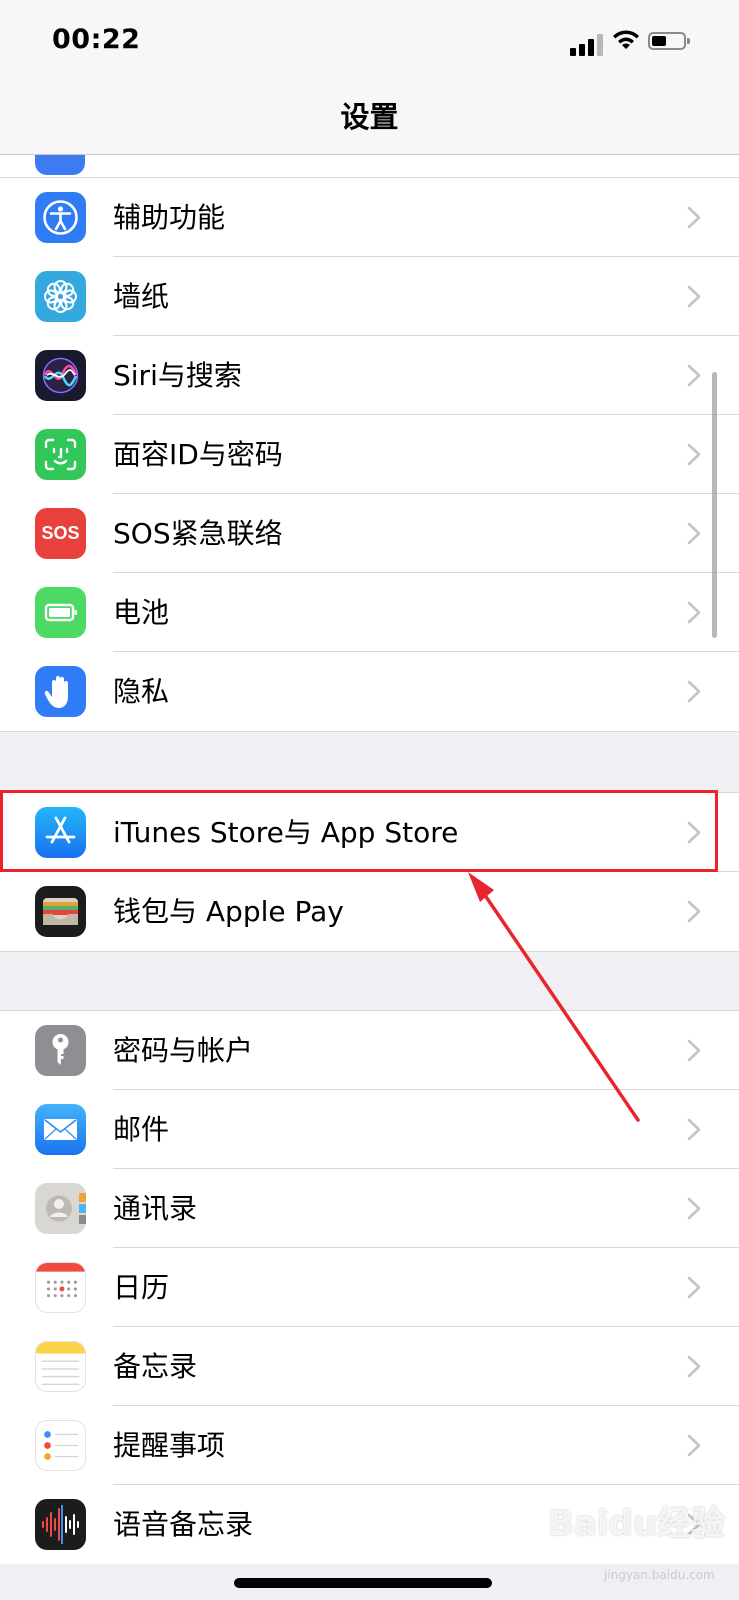 The height and width of the screenshot is (1600, 739). Describe the element at coordinates (60, 1524) in the screenshot. I see `voice-memos-icon` at that location.